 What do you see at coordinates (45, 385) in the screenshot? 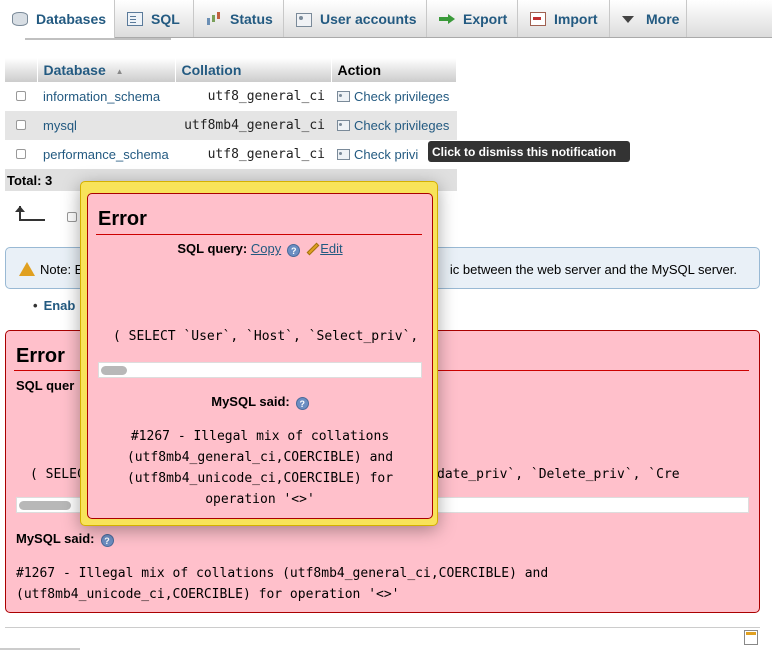
I see `sql-query-label: SQL quer` at bounding box center [45, 385].